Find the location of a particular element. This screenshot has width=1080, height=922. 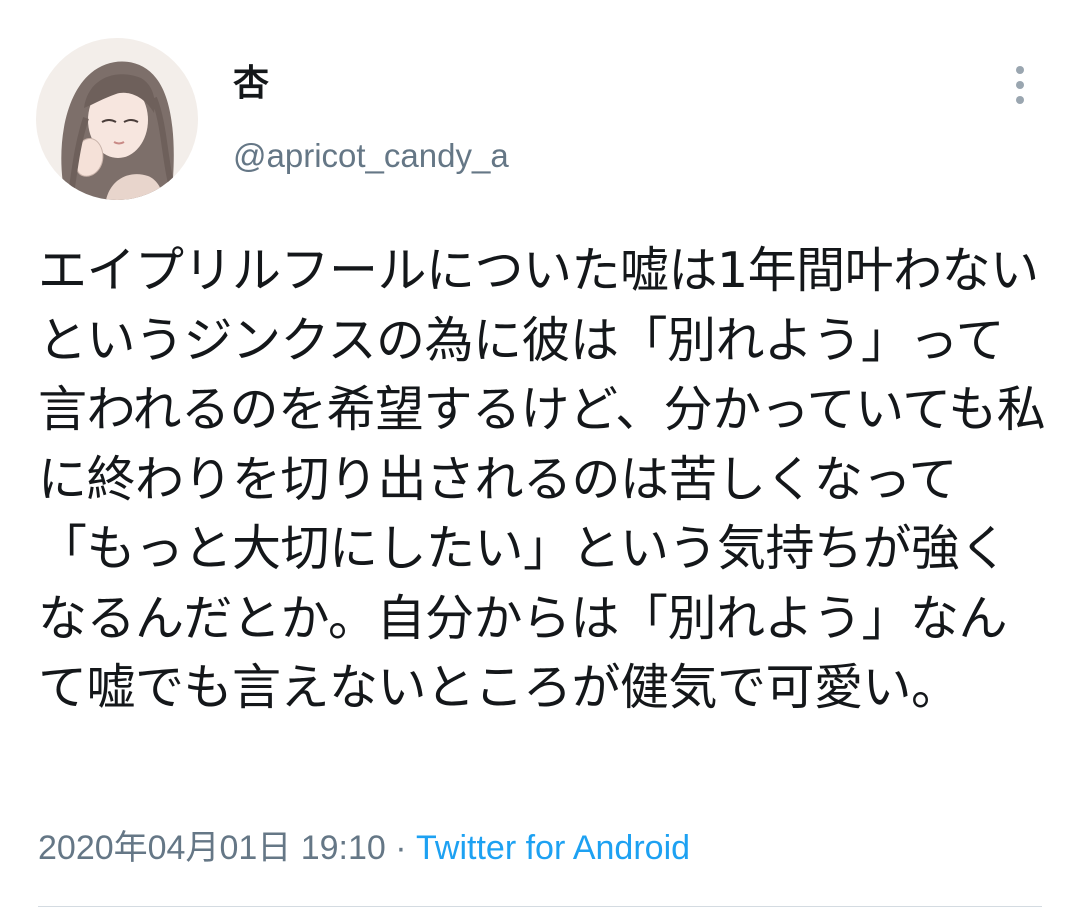

more-menu-button is located at coordinates (1020, 85).